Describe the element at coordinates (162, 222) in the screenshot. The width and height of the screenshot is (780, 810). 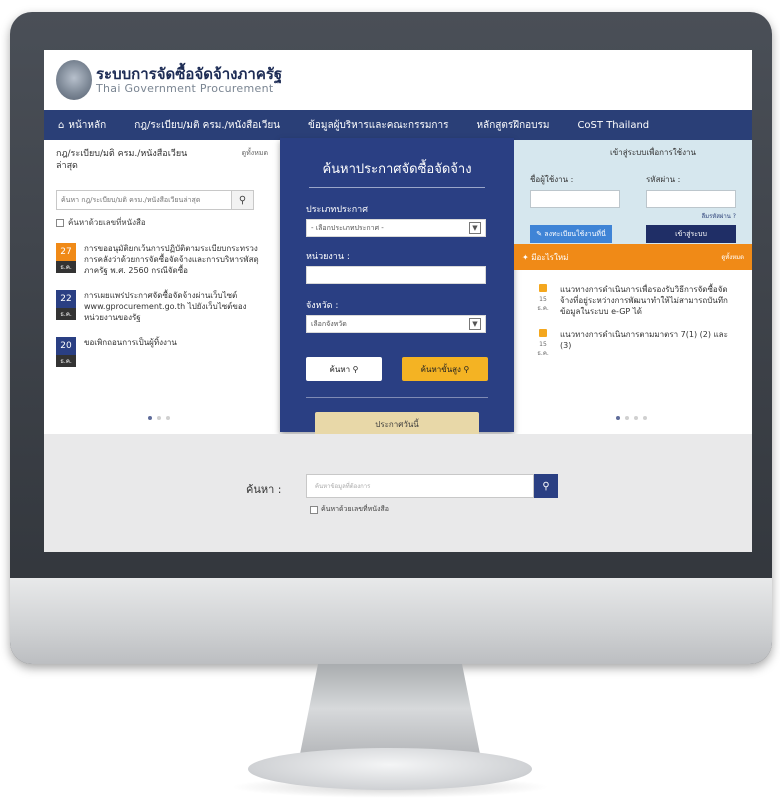
I see `regulations-number-checkbox: ค้นหาด้วยเลขที่หนังสือ` at that location.